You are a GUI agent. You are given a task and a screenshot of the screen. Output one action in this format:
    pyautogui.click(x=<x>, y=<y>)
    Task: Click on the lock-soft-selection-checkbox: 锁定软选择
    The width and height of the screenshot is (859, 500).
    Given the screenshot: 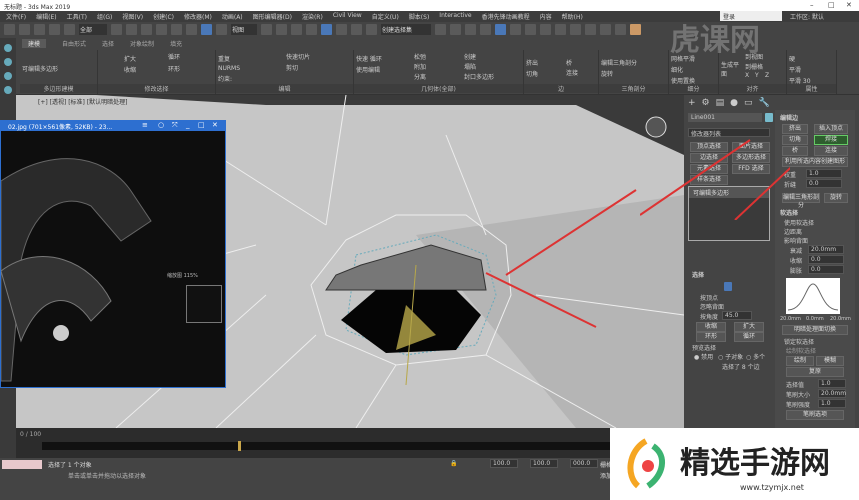 What is the action you would take?
    pyautogui.click(x=799, y=341)
    